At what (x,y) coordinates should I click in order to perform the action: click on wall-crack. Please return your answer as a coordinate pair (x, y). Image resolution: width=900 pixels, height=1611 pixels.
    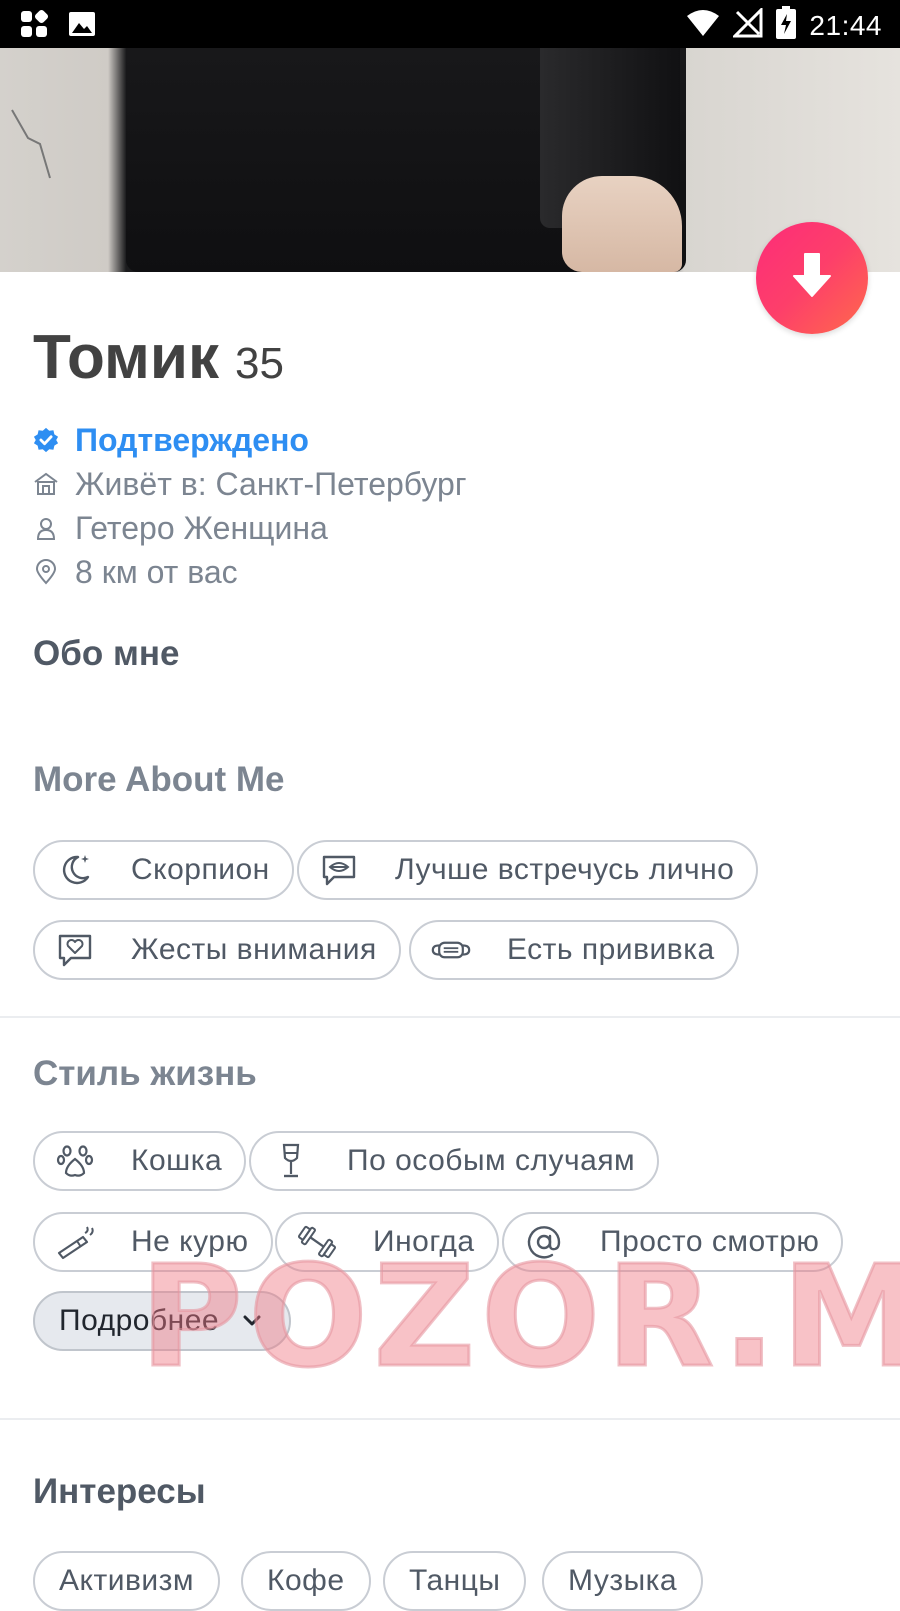
    Looking at the image, I should click on (31, 144).